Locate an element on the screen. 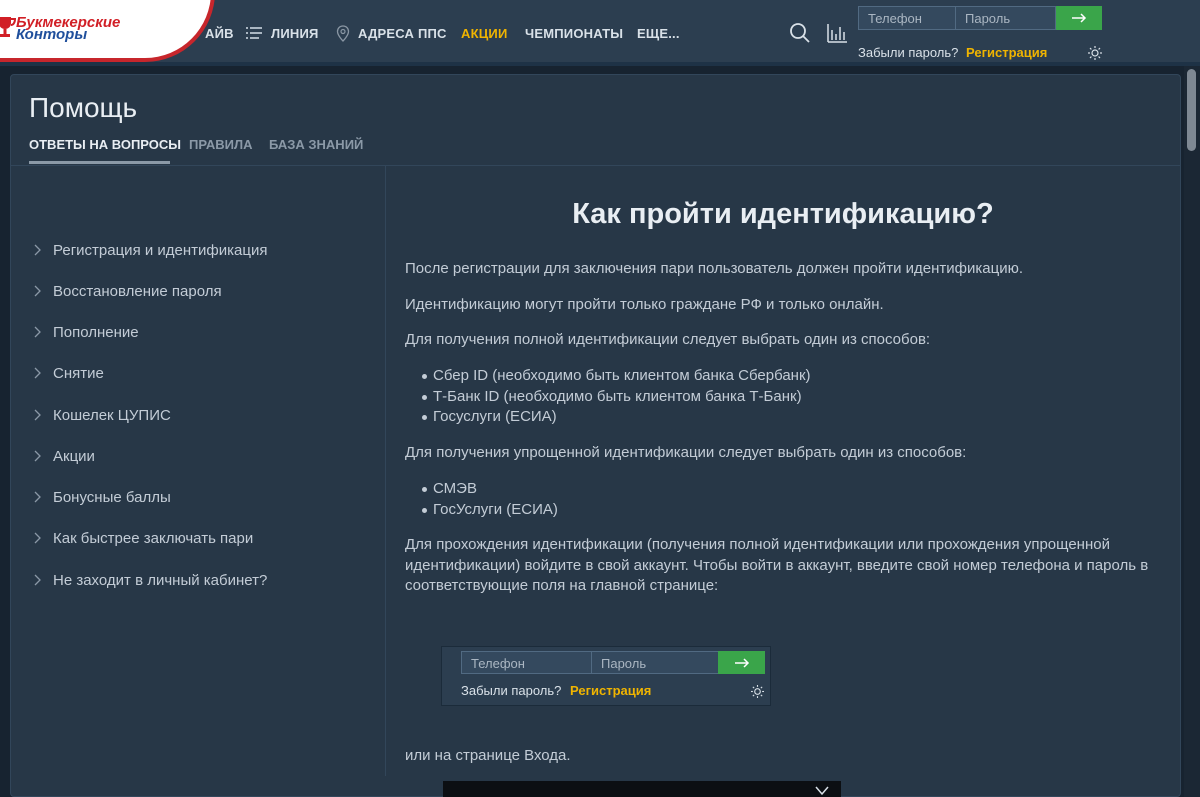 The image size is (1200, 797). chevron-down-icon is located at coordinates (822, 791).